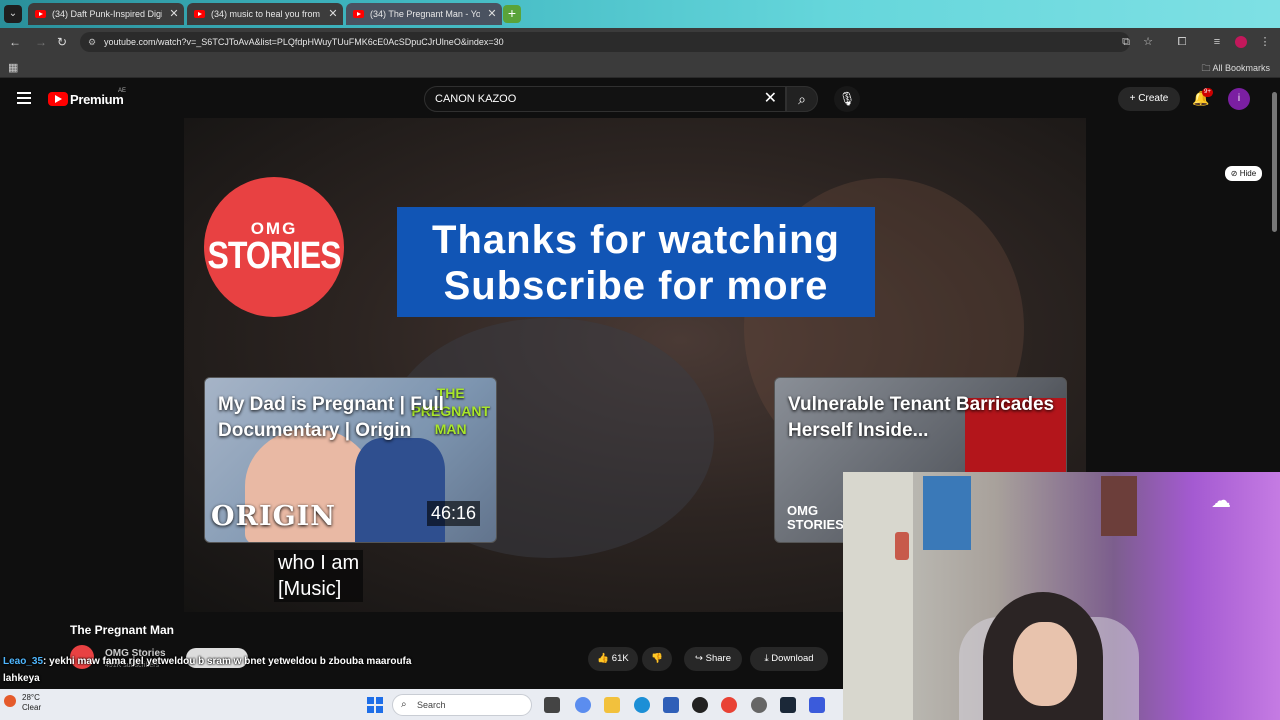  Describe the element at coordinates (375, 705) in the screenshot. I see `windows-start-icon` at that location.